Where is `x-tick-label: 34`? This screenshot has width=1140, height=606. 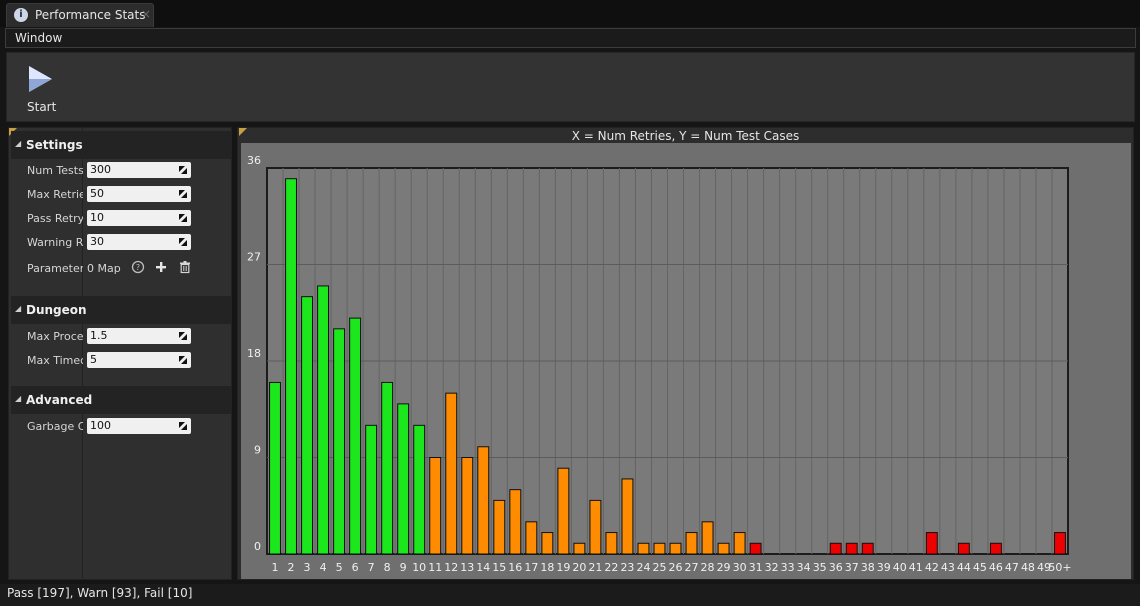
x-tick-label: 34 is located at coordinates (804, 567).